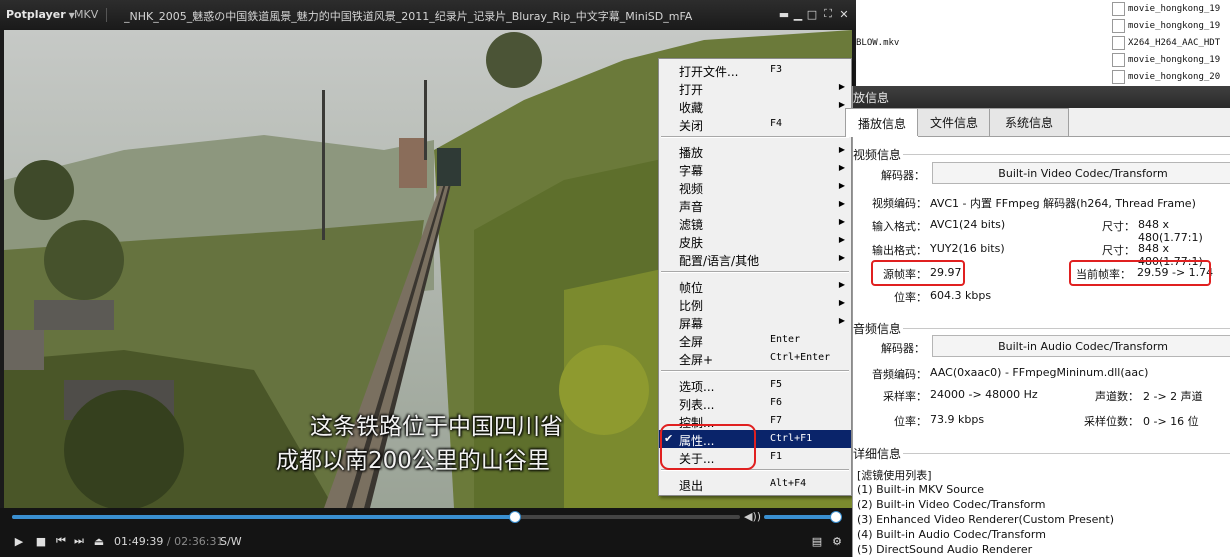 Image resolution: width=1230 pixels, height=557 pixels. Describe the element at coordinates (1173, 396) in the screenshot. I see `channels-value: 2 -> 2 声道` at that location.